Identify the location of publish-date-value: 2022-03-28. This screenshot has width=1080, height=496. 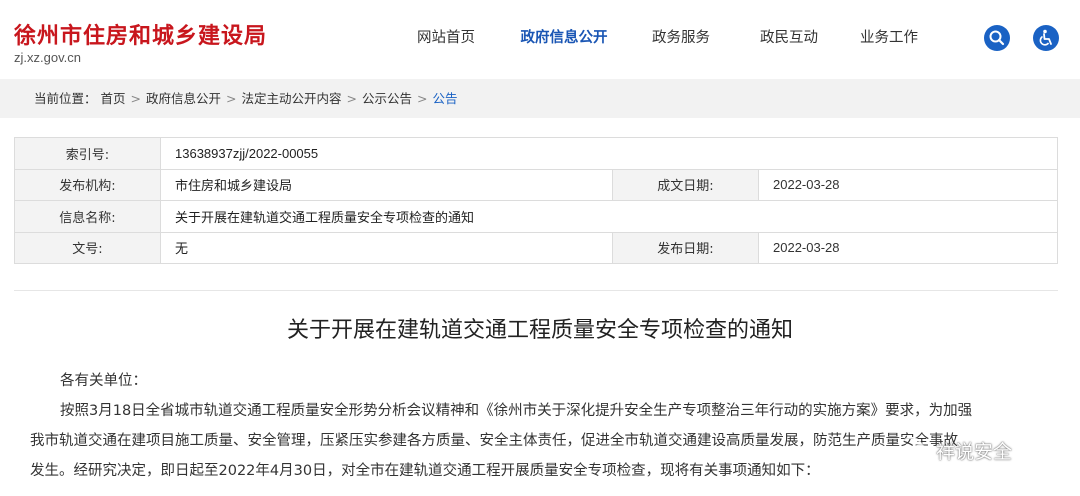
(908, 247).